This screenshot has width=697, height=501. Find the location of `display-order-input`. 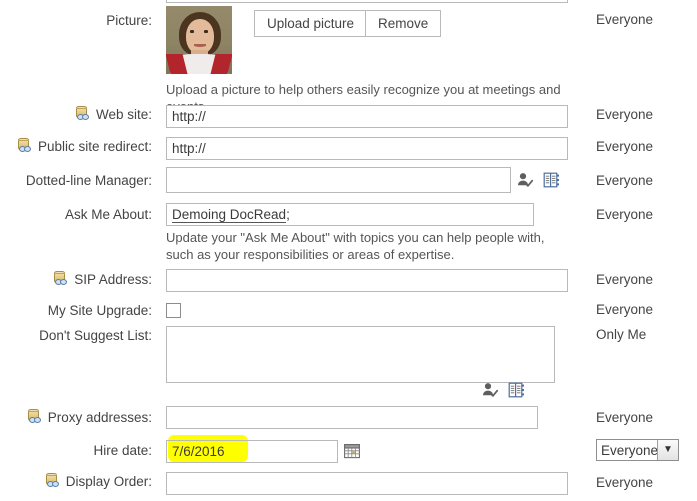

display-order-input is located at coordinates (367, 483).